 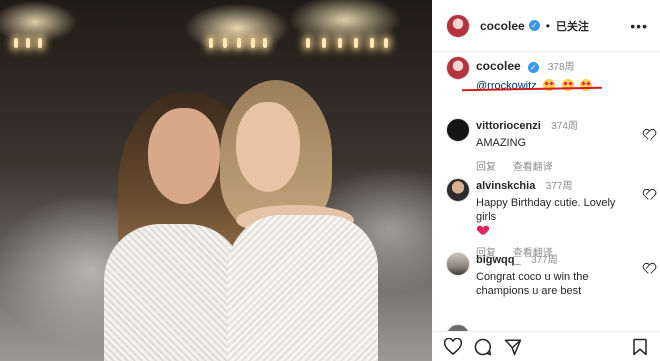 I want to click on chandelier-center, so click(x=237, y=24).